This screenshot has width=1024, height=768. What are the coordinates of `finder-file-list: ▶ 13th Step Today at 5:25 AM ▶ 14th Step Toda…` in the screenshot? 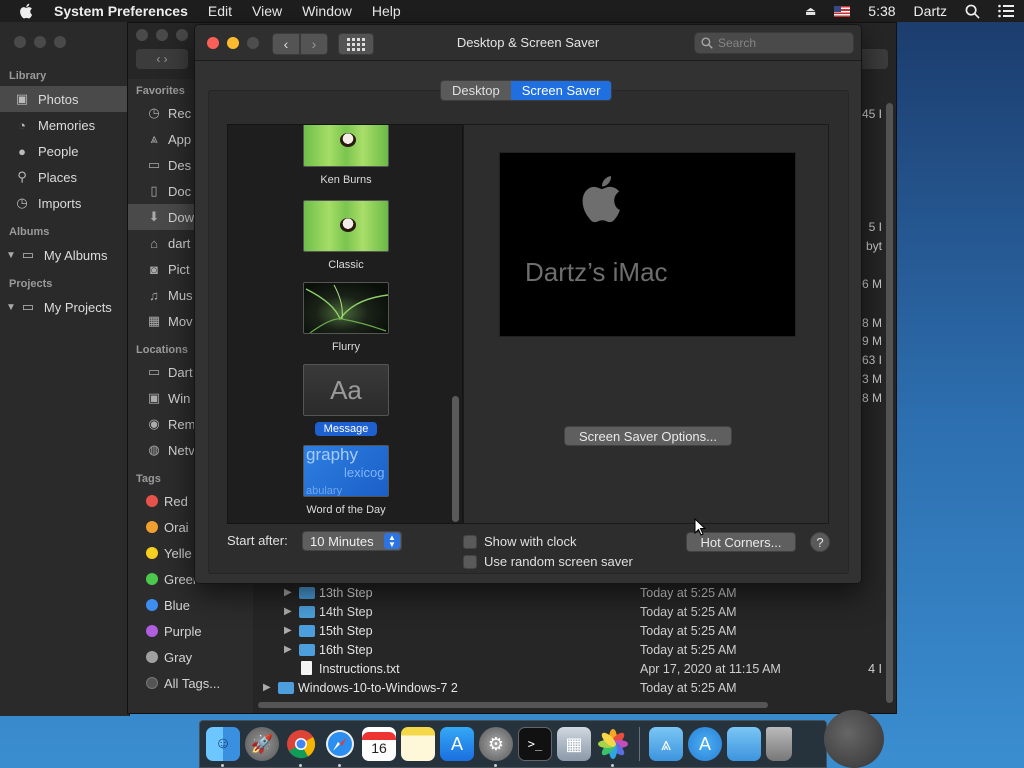 It's located at (568, 639).